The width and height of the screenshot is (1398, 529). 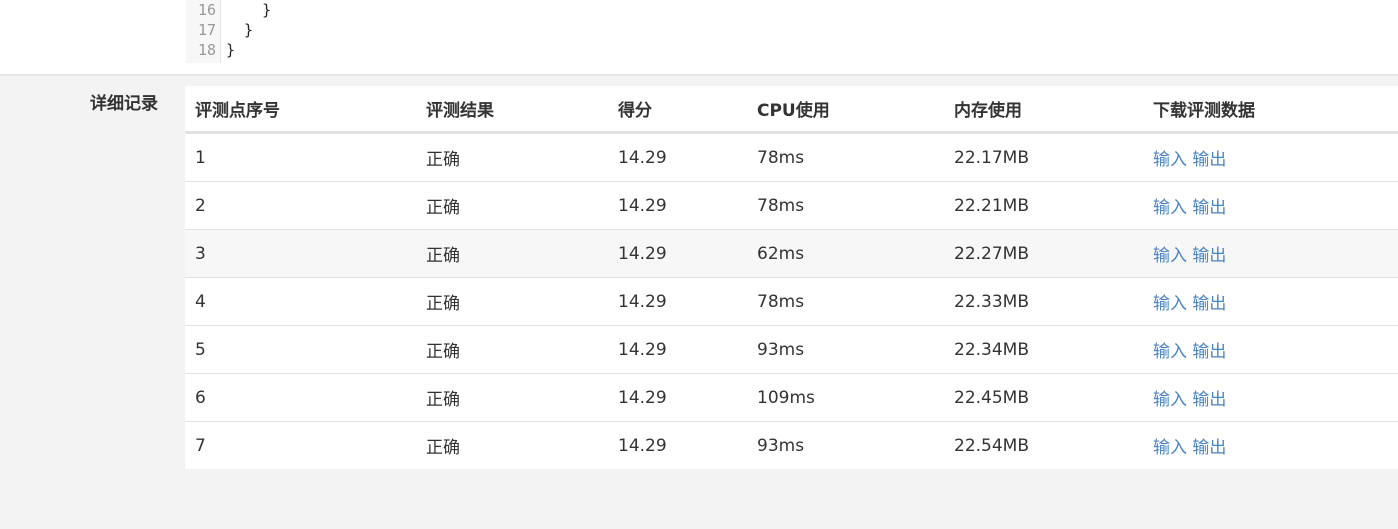 What do you see at coordinates (699, 75) in the screenshot?
I see `section-divider` at bounding box center [699, 75].